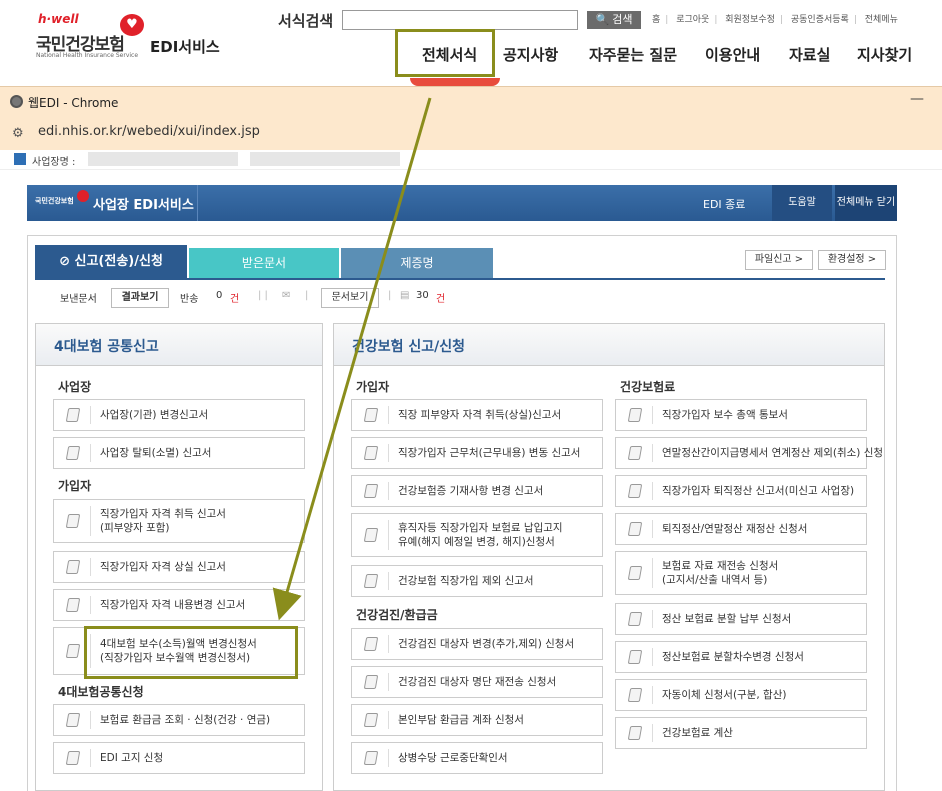 Image resolution: width=942 pixels, height=791 pixels. Describe the element at coordinates (917, 99) in the screenshot. I see `minimize-button: —` at that location.